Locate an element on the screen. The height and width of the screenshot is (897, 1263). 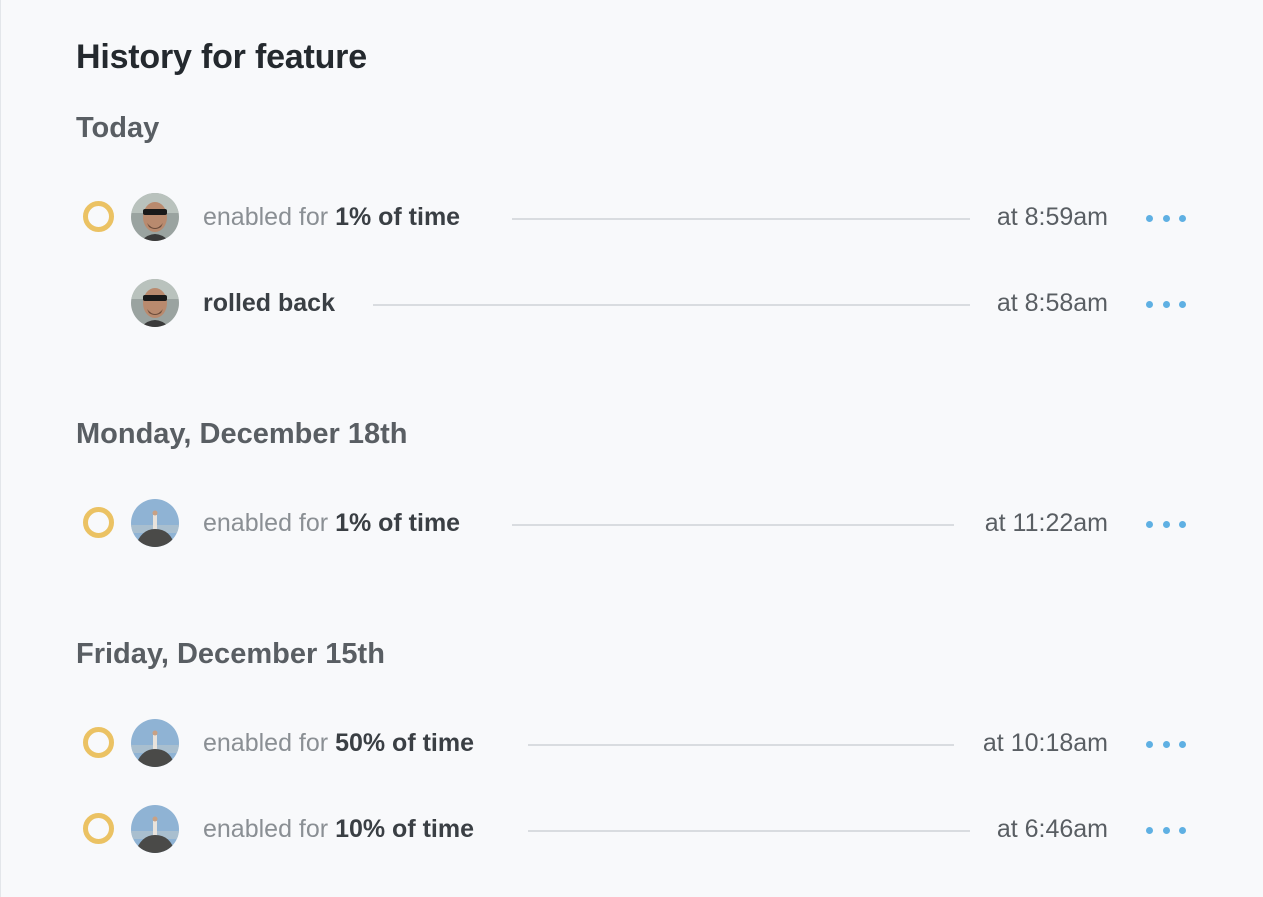
entry-time: at 8:59am is located at coordinates (1052, 217).